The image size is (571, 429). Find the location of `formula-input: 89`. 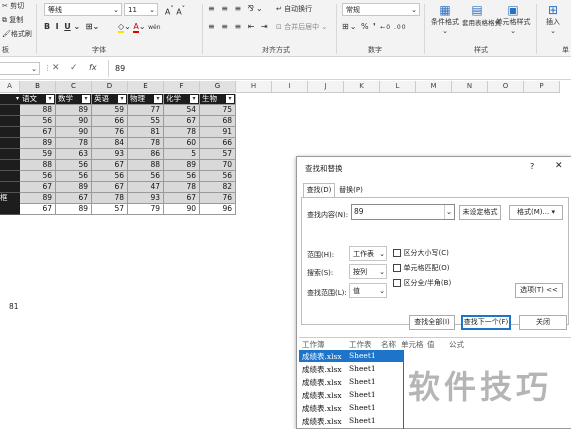

formula-input: 89 is located at coordinates (339, 68).